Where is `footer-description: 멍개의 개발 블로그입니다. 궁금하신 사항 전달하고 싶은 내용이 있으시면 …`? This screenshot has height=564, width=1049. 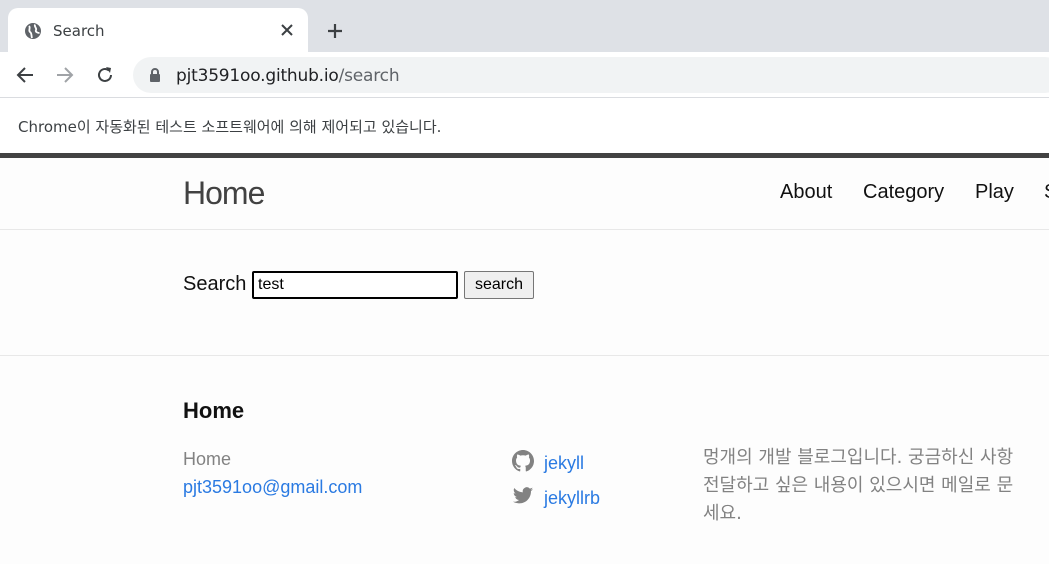
footer-description: 멍개의 개발 블로그입니다. 궁금하신 사항 전달하고 싶은 내용이 있으시면 … is located at coordinates (876, 486).